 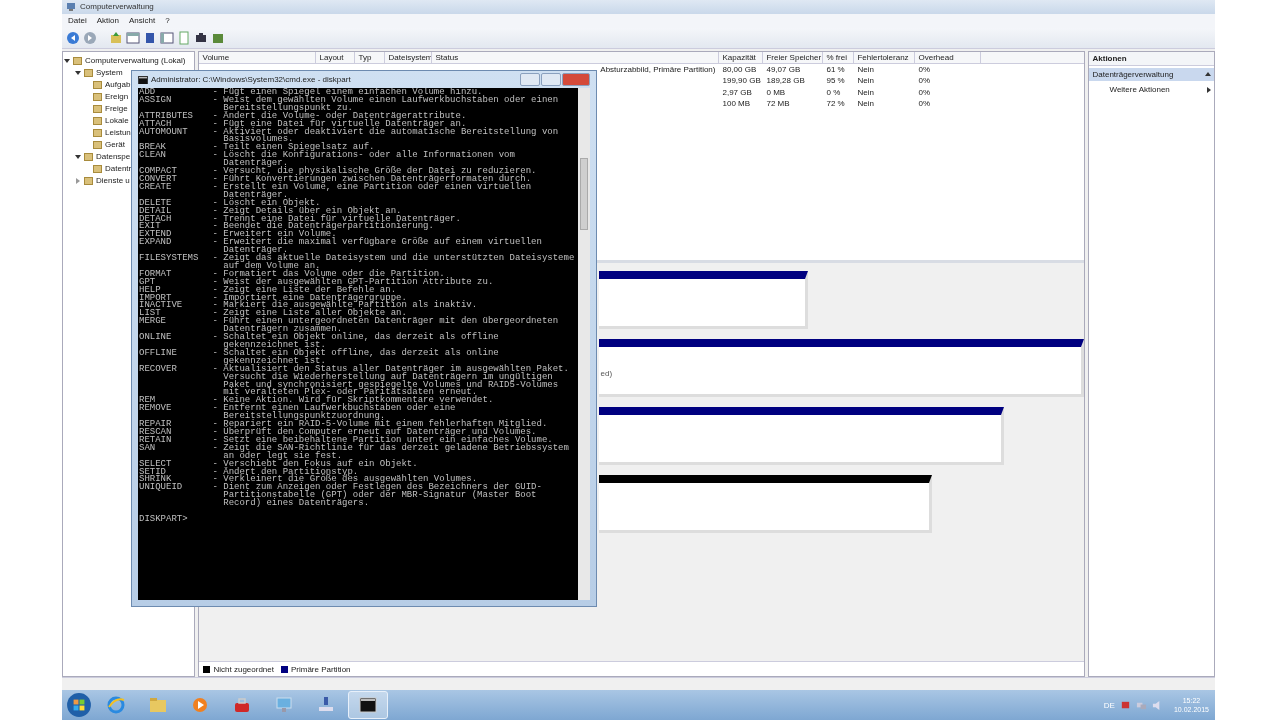 I want to click on command-name: DELETE, so click(x=156, y=203).